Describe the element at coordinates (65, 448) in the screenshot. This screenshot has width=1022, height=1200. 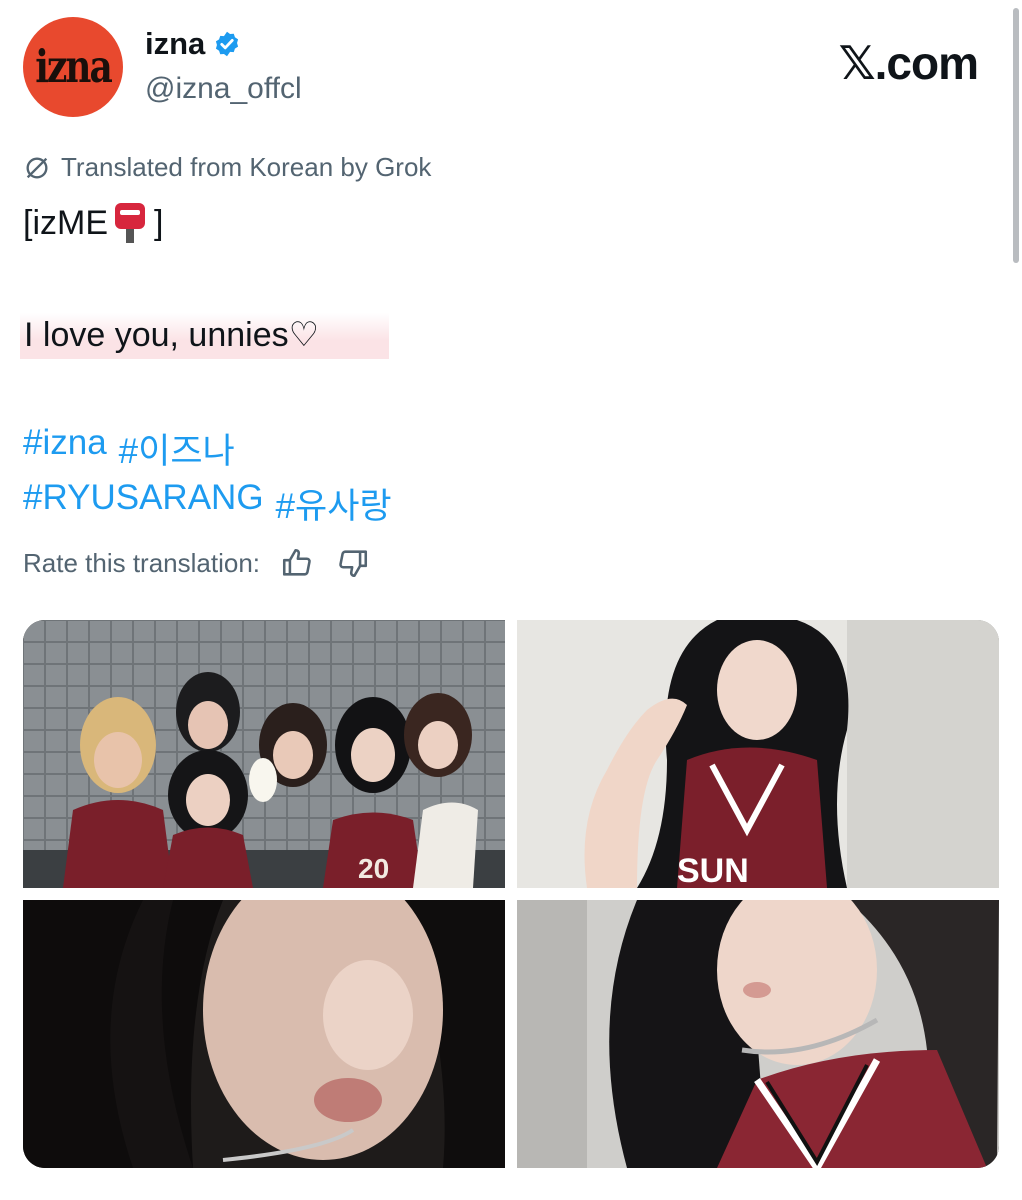
I see `hashtag-izna: #izna` at that location.